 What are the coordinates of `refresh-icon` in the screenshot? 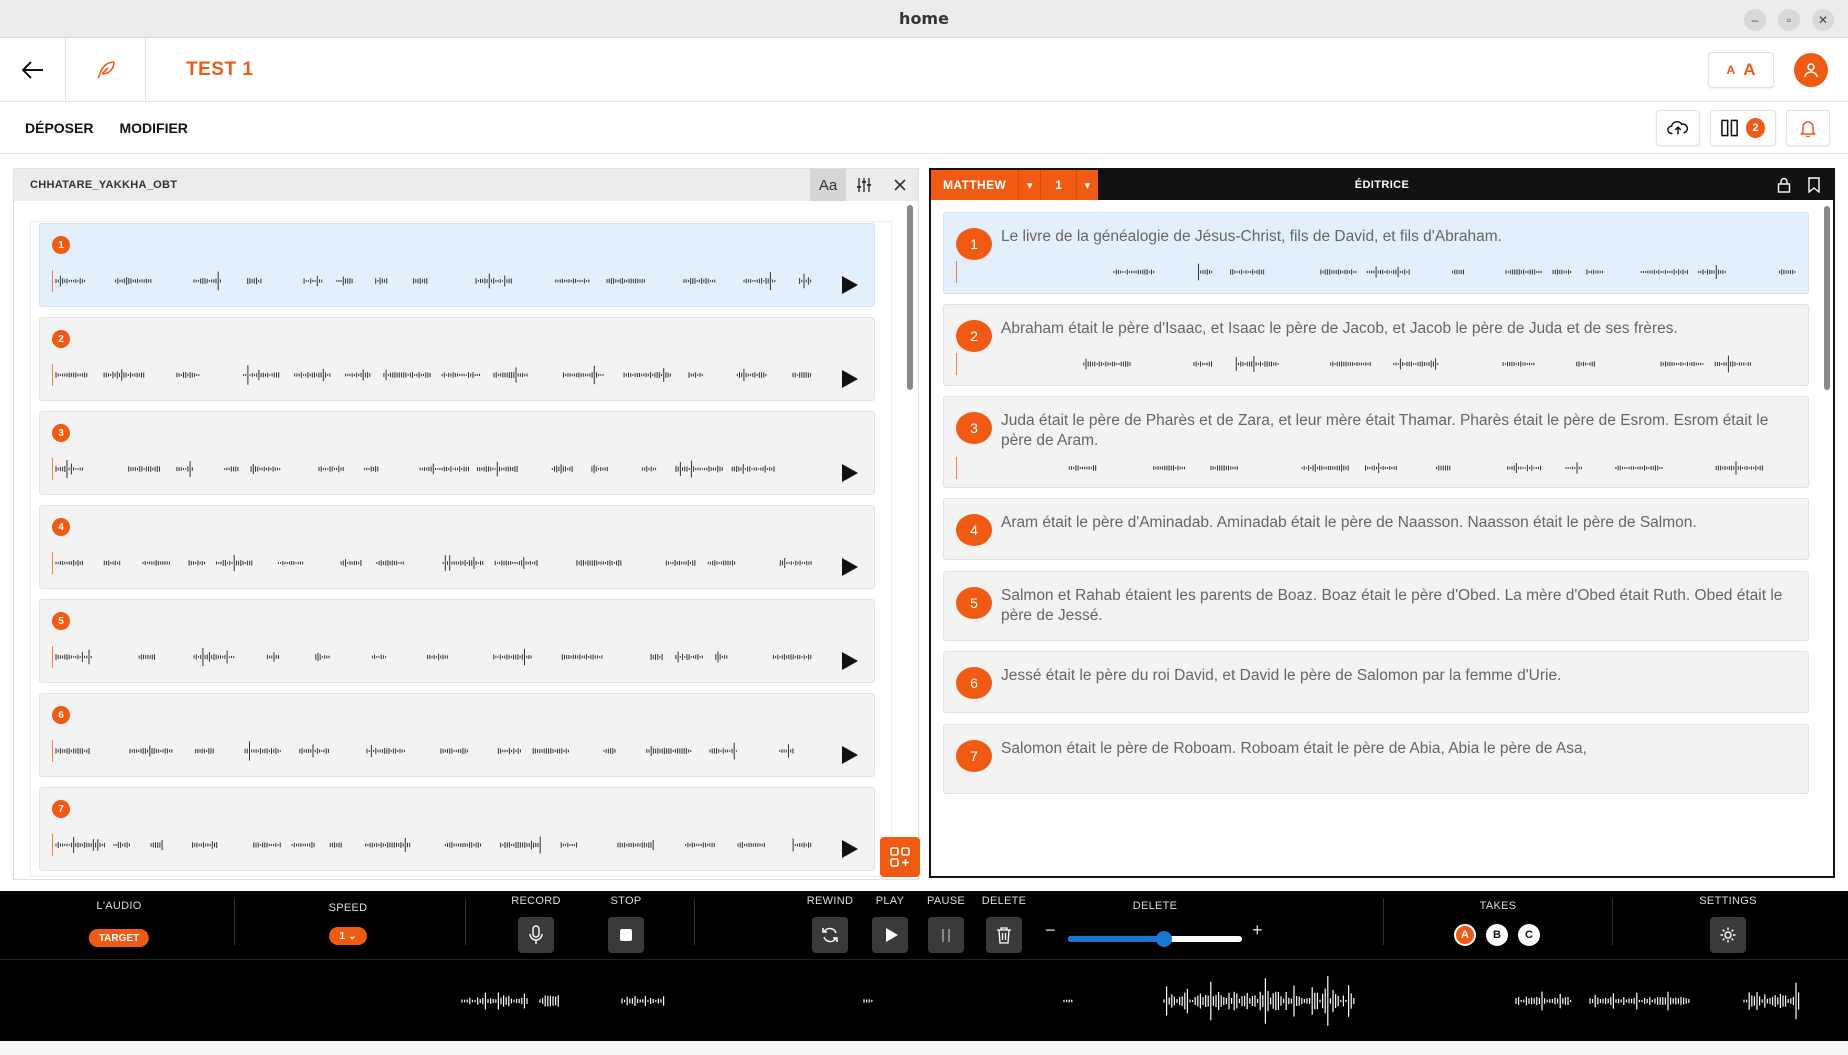 It's located at (830, 935).